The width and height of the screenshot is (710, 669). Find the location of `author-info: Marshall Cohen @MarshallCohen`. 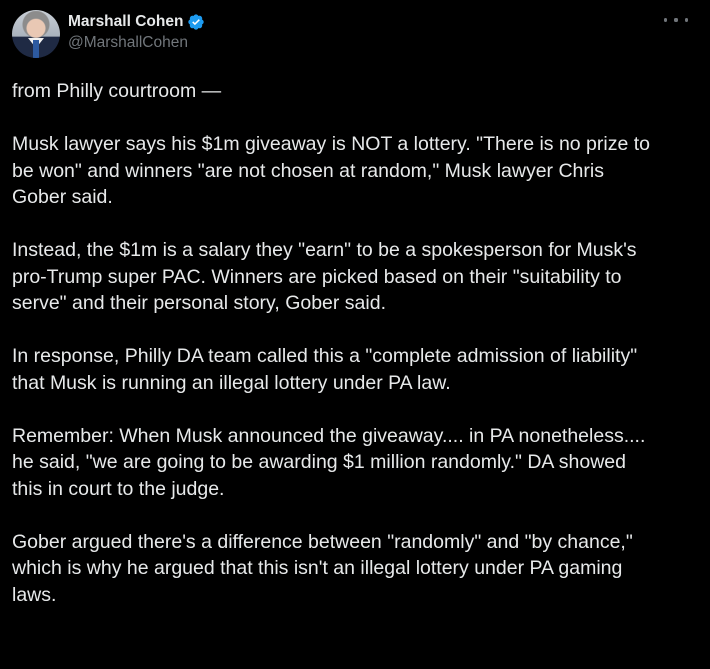

author-info: Marshall Cohen @MarshallCohen is located at coordinates (136, 31).